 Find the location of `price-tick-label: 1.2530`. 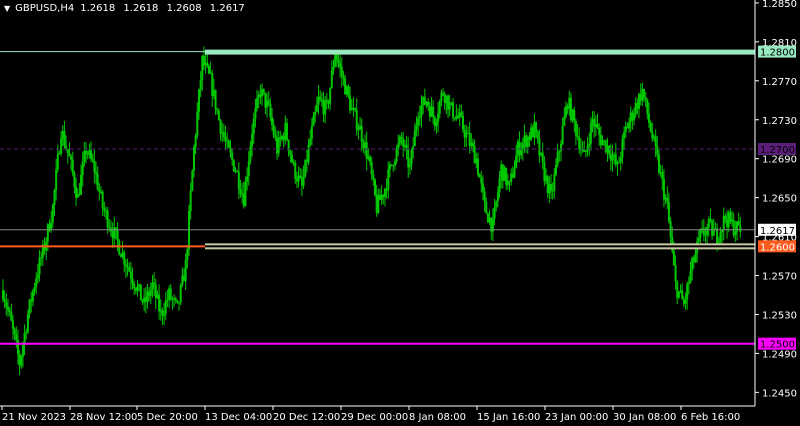

price-tick-label: 1.2530 is located at coordinates (779, 315).